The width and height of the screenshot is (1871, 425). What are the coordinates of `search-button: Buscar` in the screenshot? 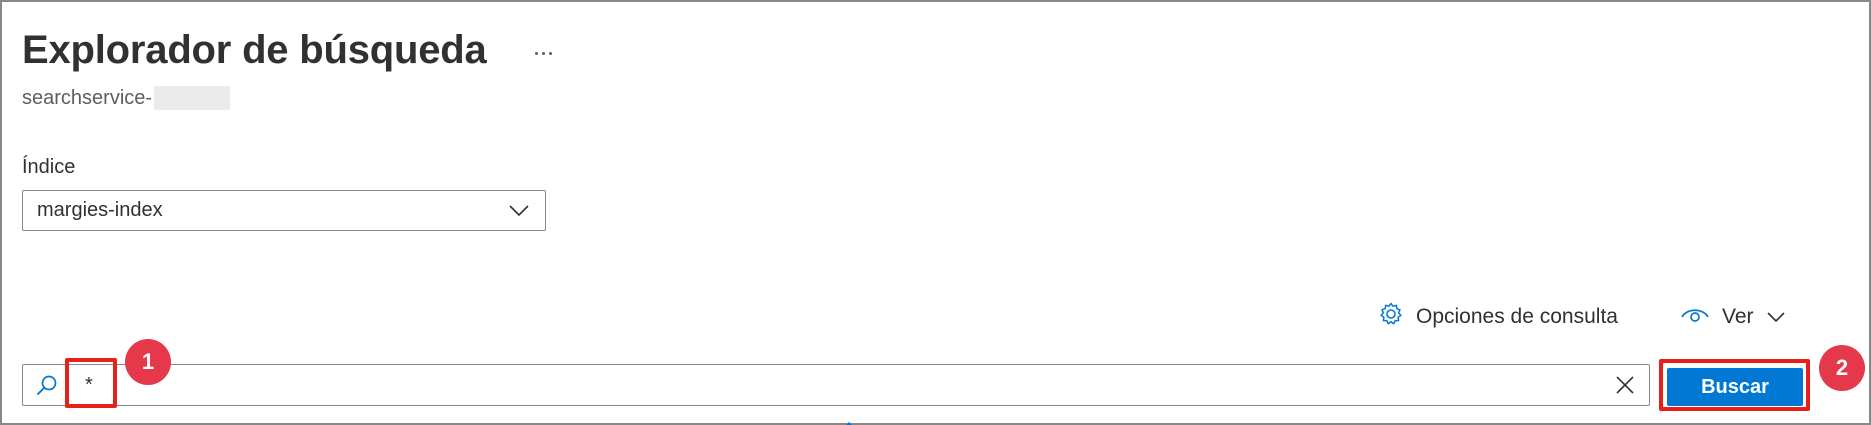 It's located at (1735, 387).